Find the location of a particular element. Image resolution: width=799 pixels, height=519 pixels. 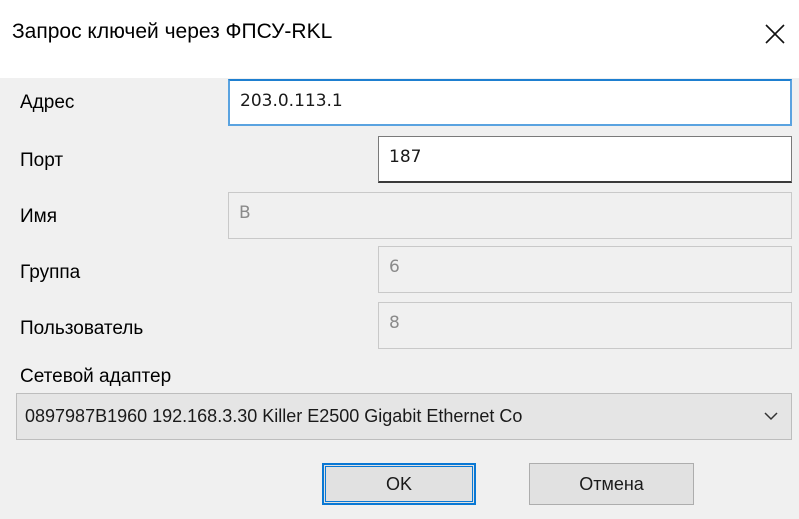

port-value: 187 is located at coordinates (405, 157).